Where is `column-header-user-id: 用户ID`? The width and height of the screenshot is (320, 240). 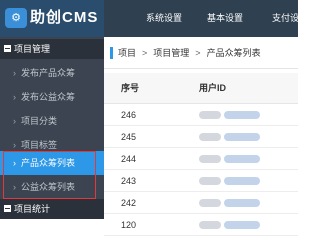 column-header-user-id: 用户ID is located at coordinates (213, 88).